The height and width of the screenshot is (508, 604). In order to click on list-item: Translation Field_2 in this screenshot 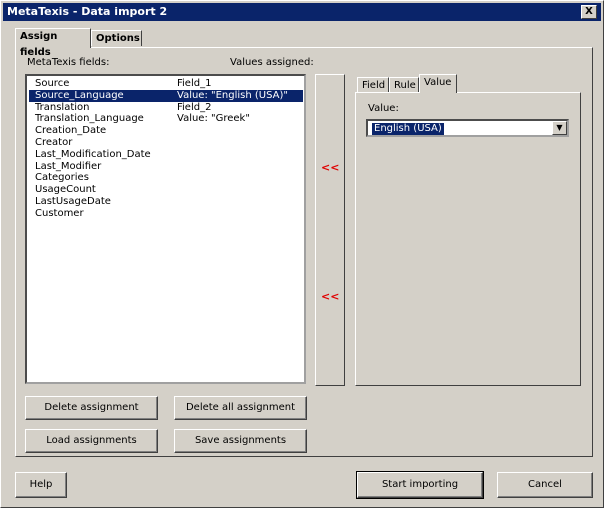, I will do `click(166, 108)`.